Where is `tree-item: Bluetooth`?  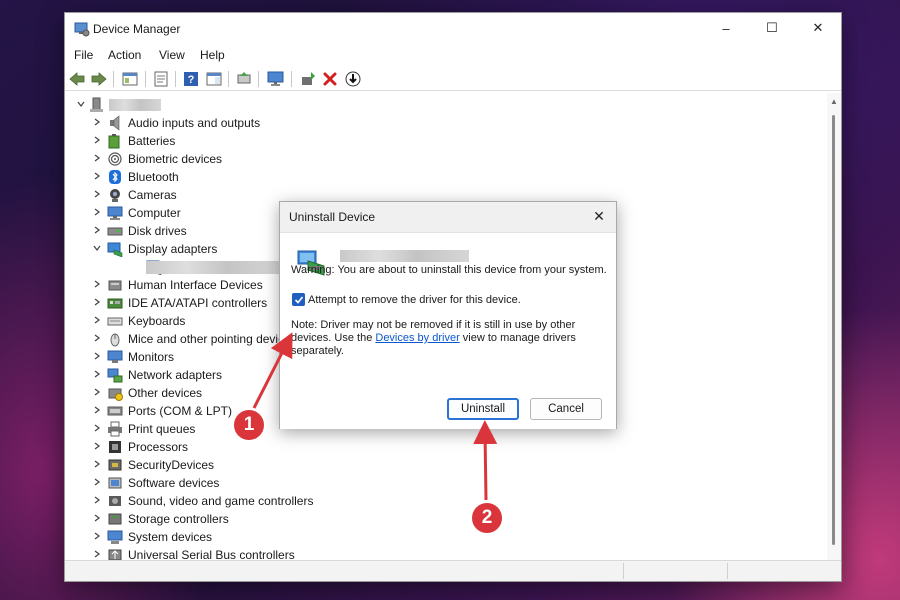 tree-item: Bluetooth is located at coordinates (446, 177).